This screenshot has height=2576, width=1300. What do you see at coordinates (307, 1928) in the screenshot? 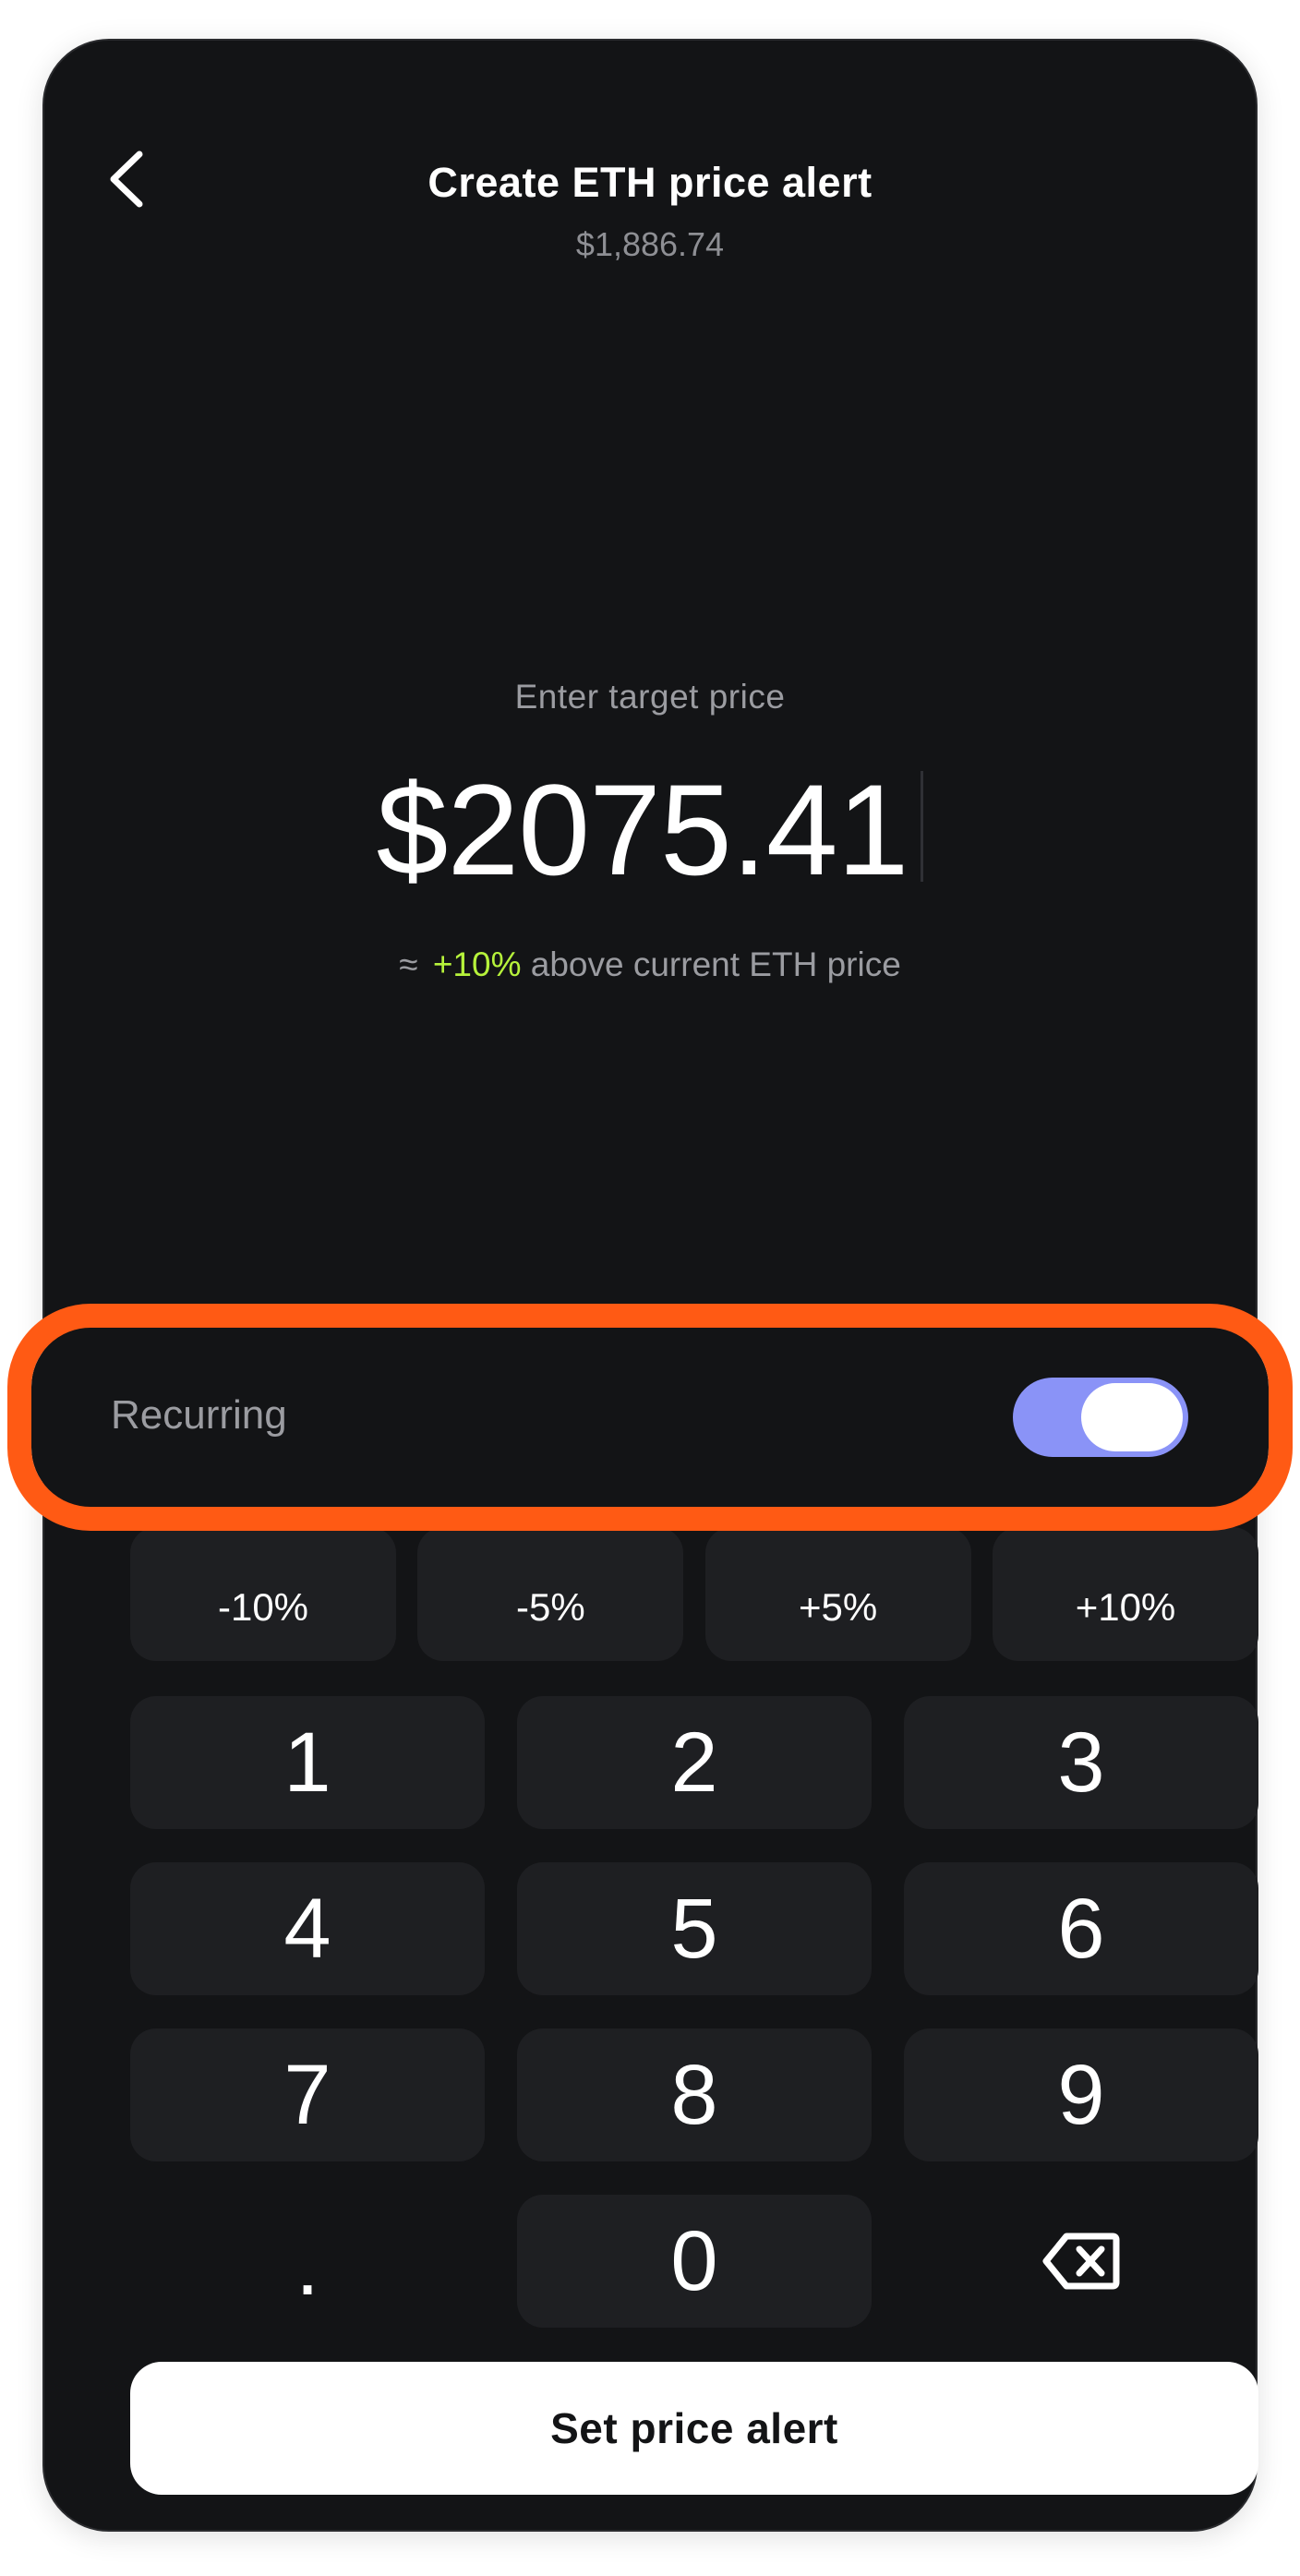
I see `key-4: 4` at bounding box center [307, 1928].